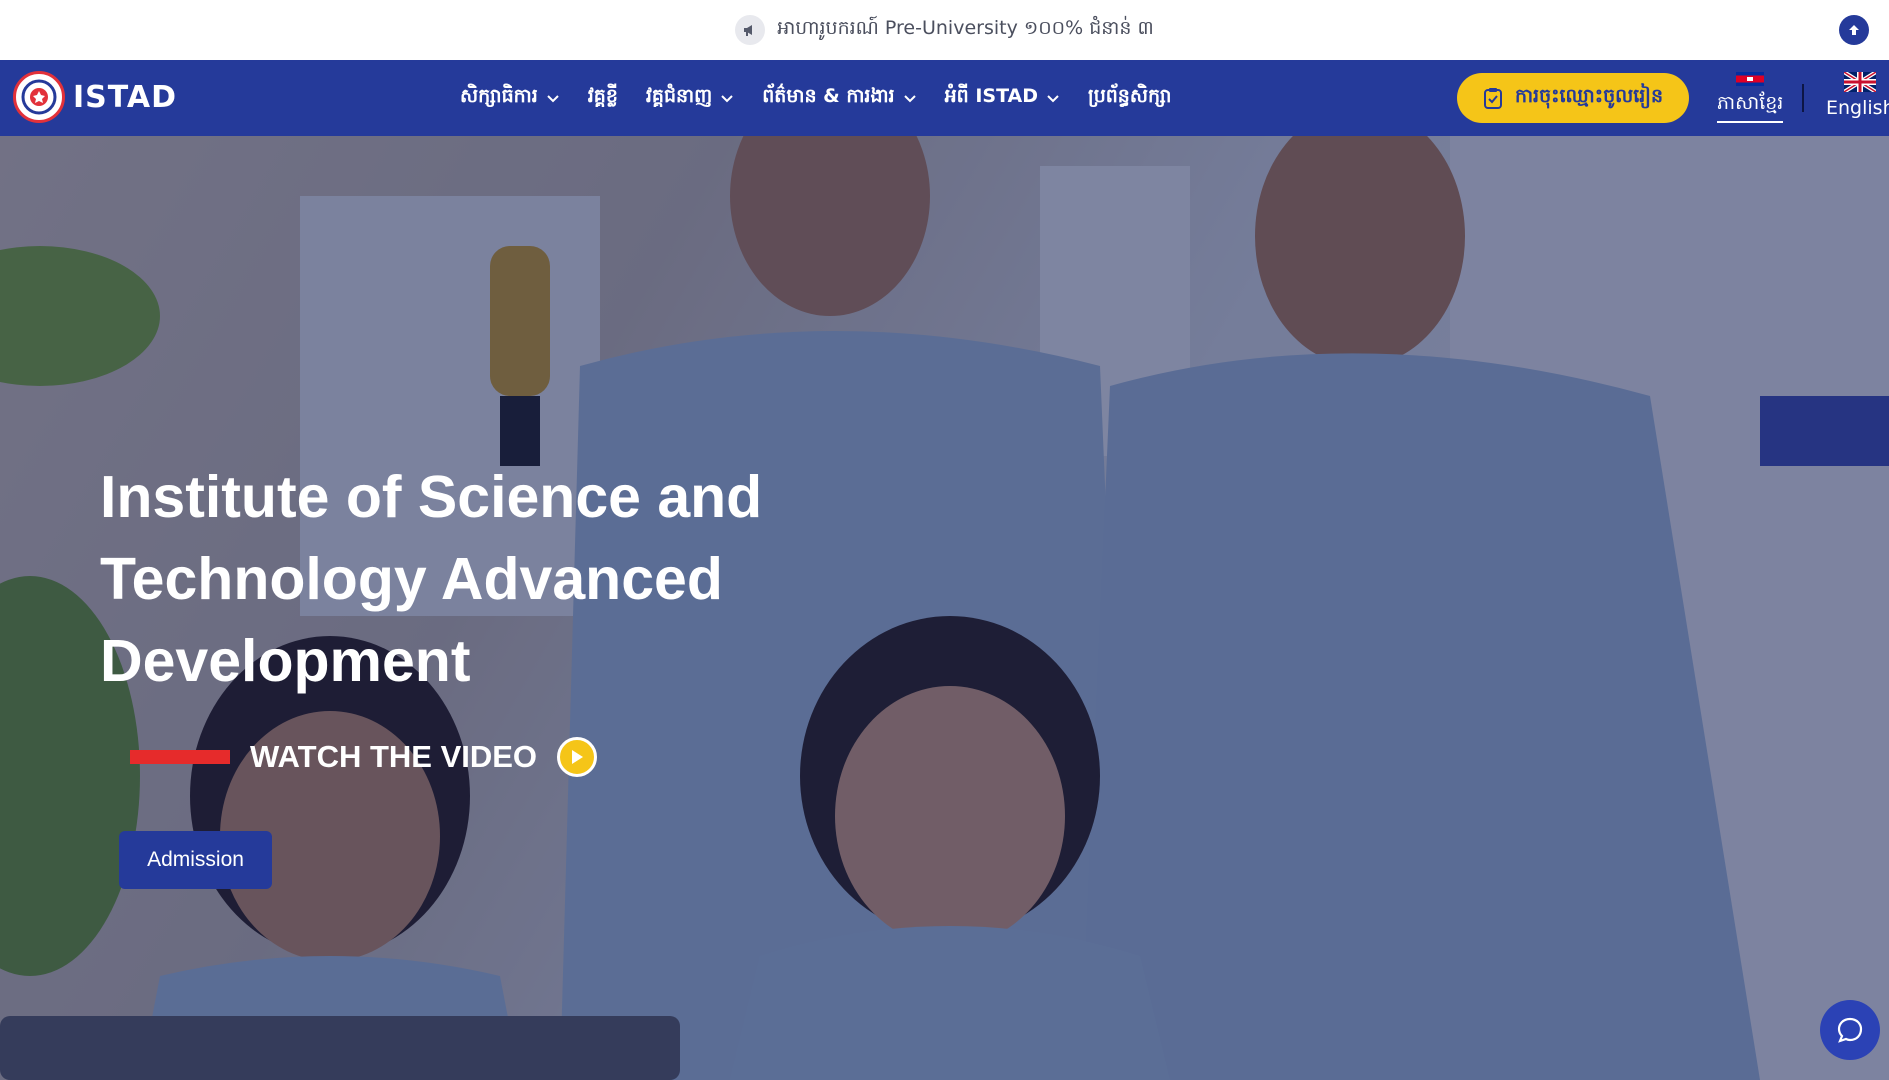  I want to click on enroll-button: ការចុះឈ្មោះចូលរៀន, so click(1573, 98).